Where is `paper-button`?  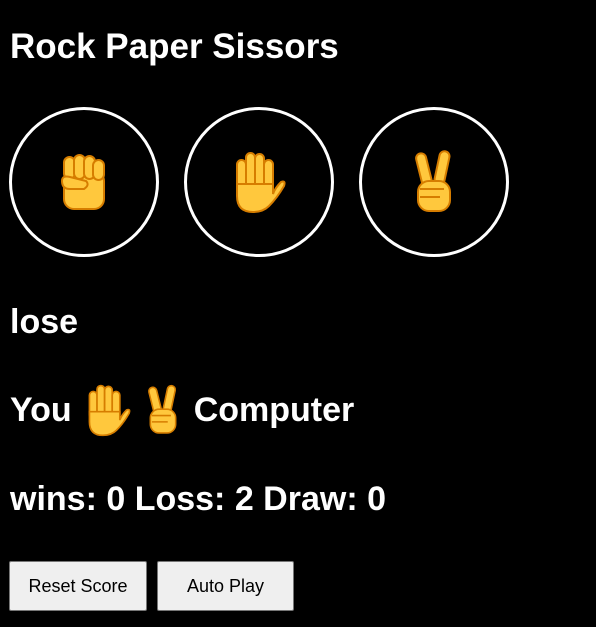 paper-button is located at coordinates (259, 182).